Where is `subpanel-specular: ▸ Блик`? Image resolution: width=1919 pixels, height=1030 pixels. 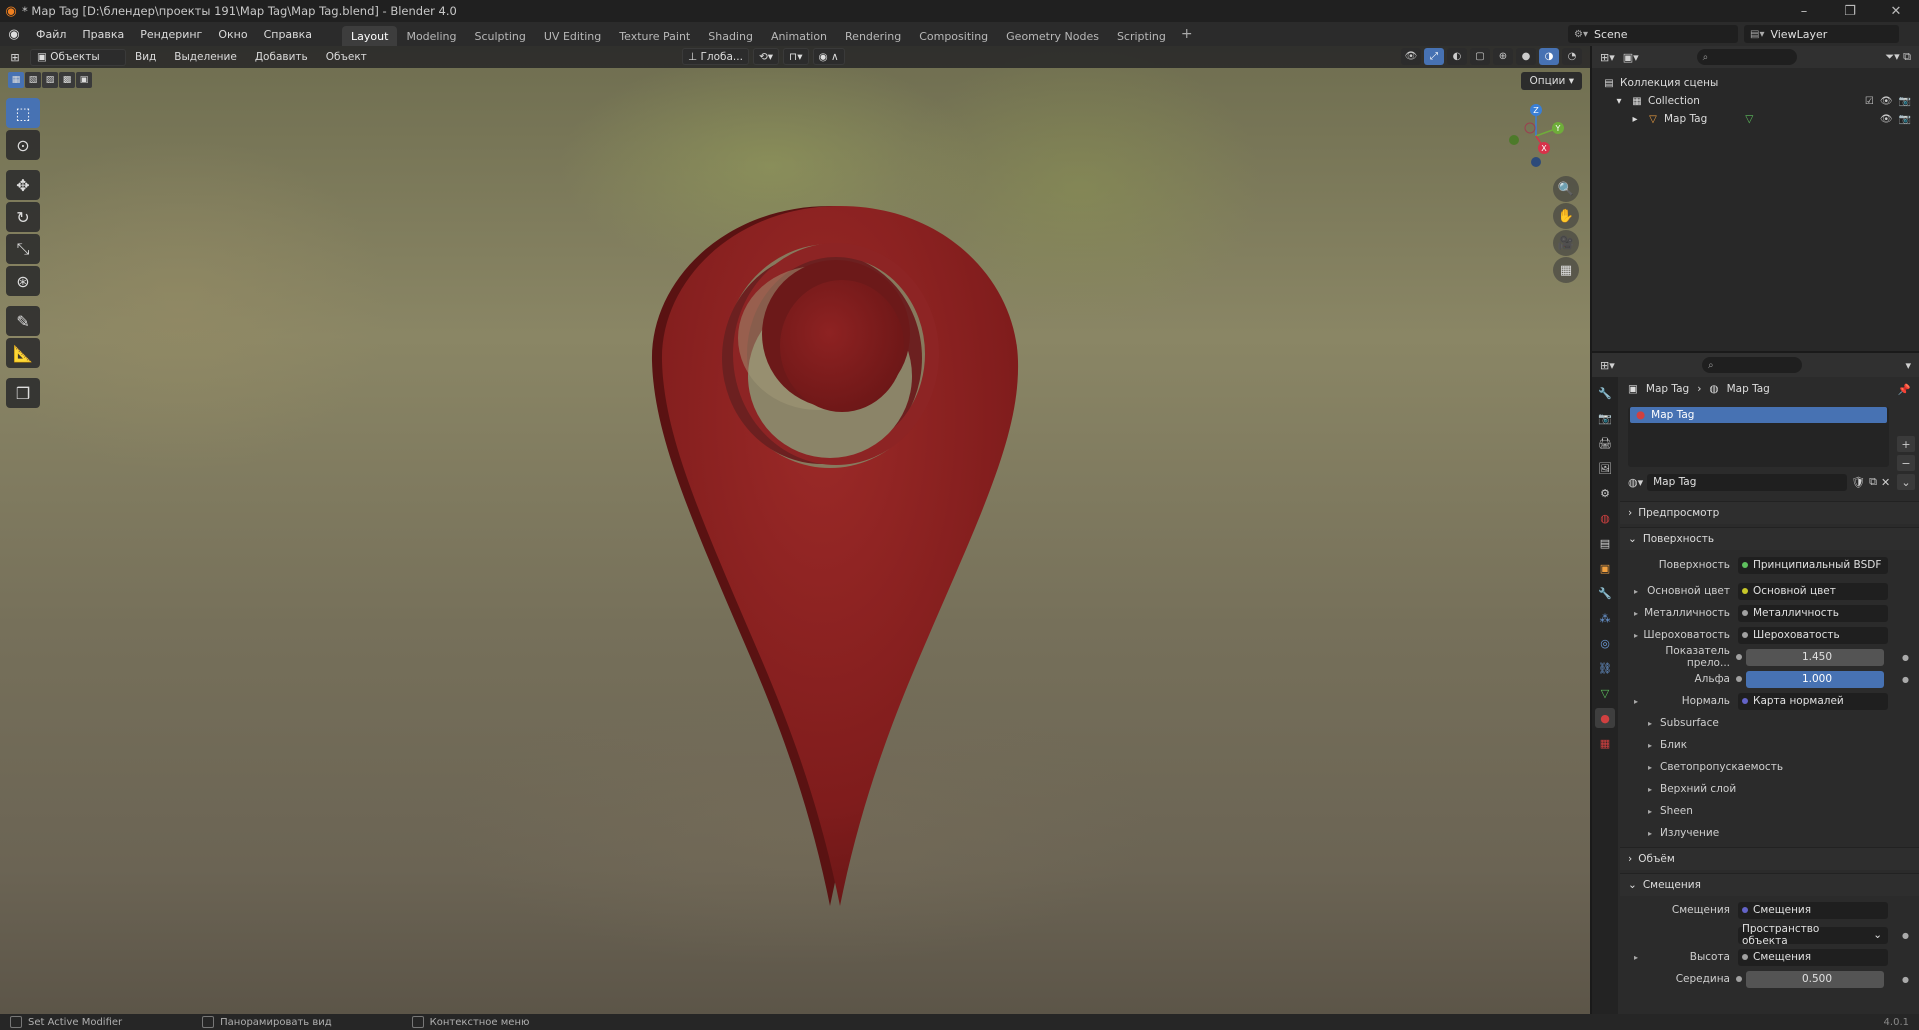 subpanel-specular: ▸ Блик is located at coordinates (1769, 745).